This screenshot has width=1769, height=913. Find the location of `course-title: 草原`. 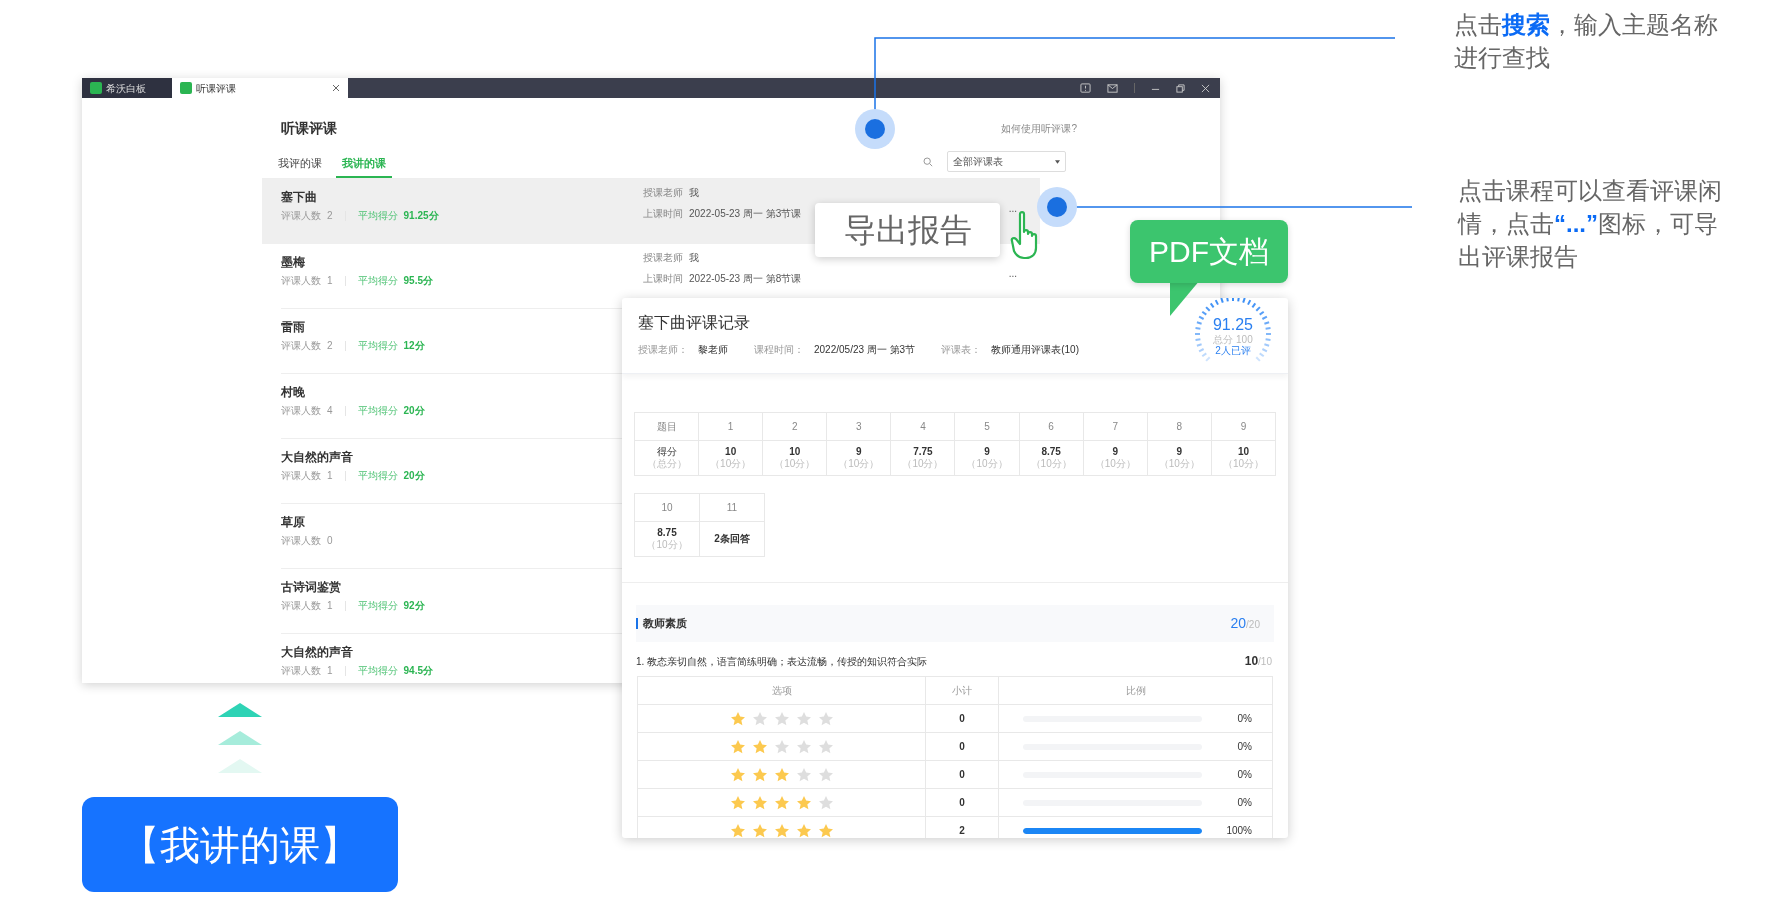

course-title: 草原 is located at coordinates (293, 522).